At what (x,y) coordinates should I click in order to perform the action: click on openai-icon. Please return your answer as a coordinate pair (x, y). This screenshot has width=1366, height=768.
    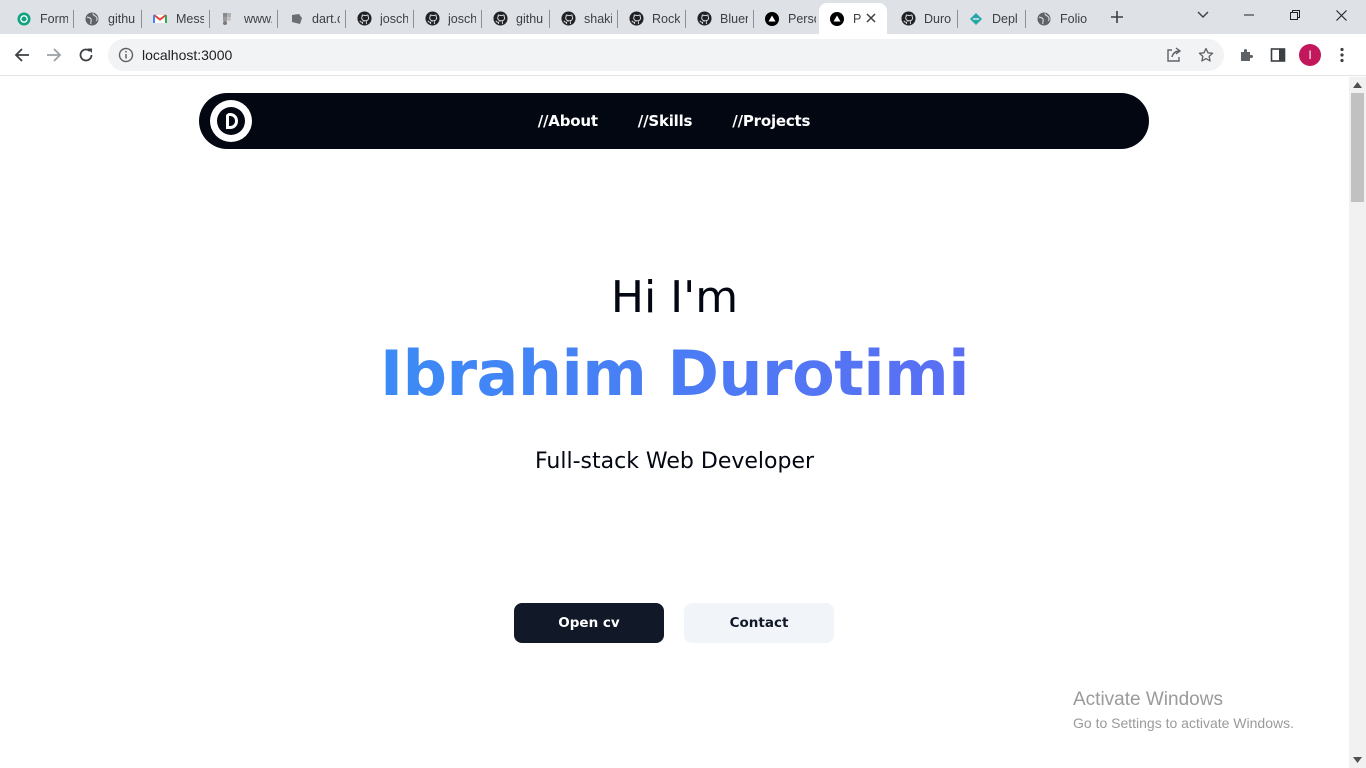
    Looking at the image, I should click on (24, 19).